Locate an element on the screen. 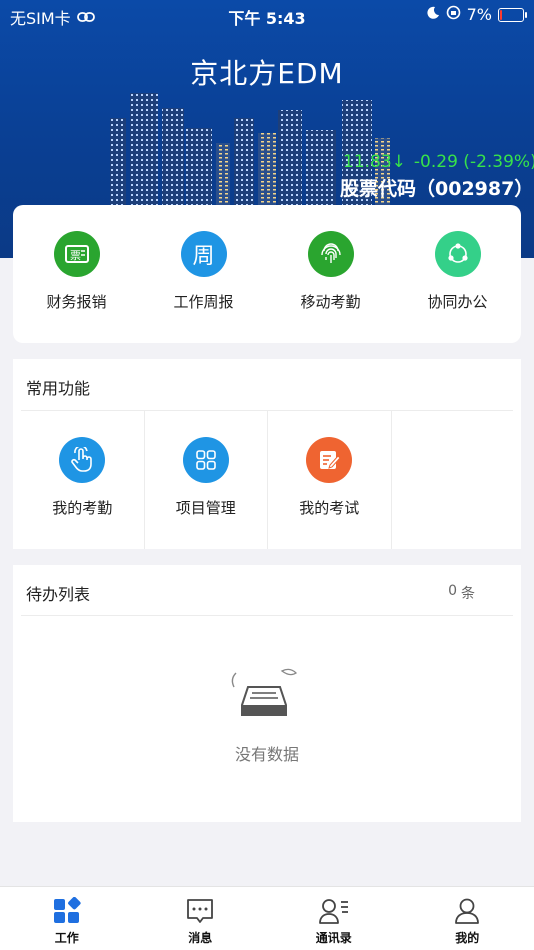  empty-state-text: 没有数据 is located at coordinates (266, 754).